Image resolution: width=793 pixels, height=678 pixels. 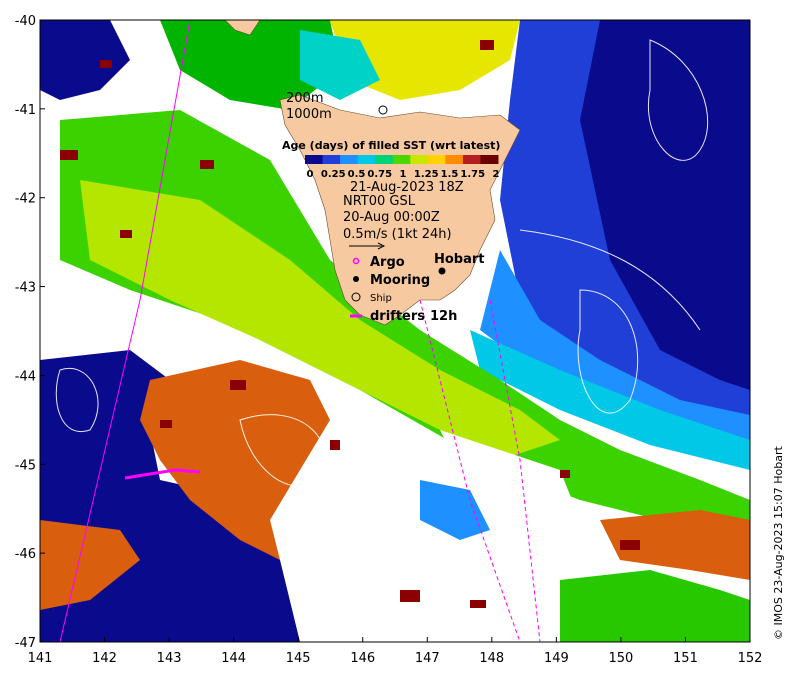 I want to click on x-tick-label: 147, so click(x=427, y=658).